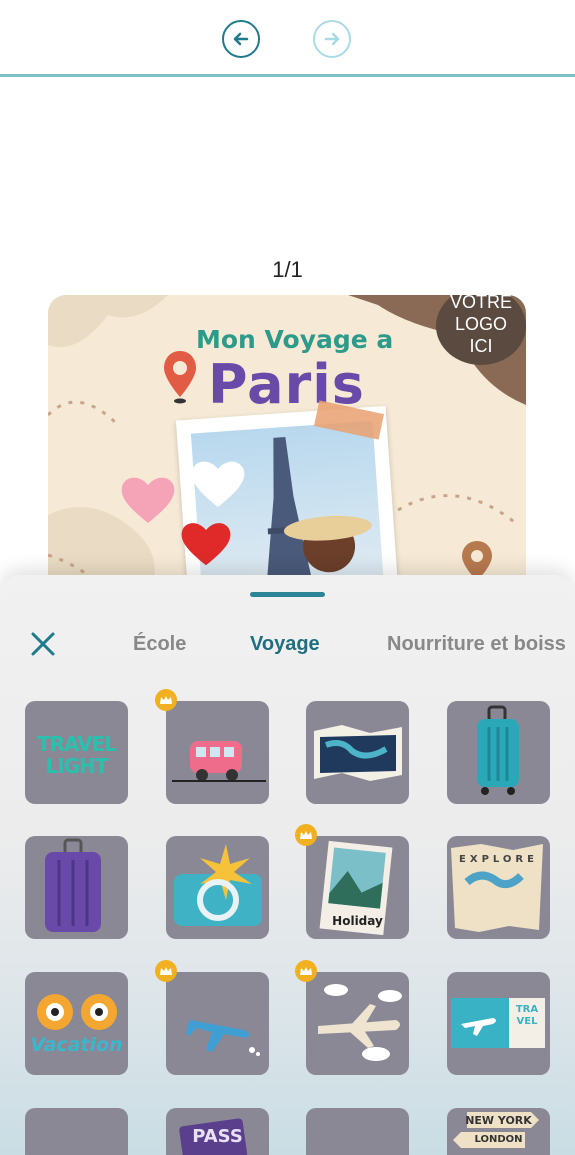  What do you see at coordinates (498, 1023) in the screenshot?
I see `sticker-tile-travel-ticket: TRA VEL` at bounding box center [498, 1023].